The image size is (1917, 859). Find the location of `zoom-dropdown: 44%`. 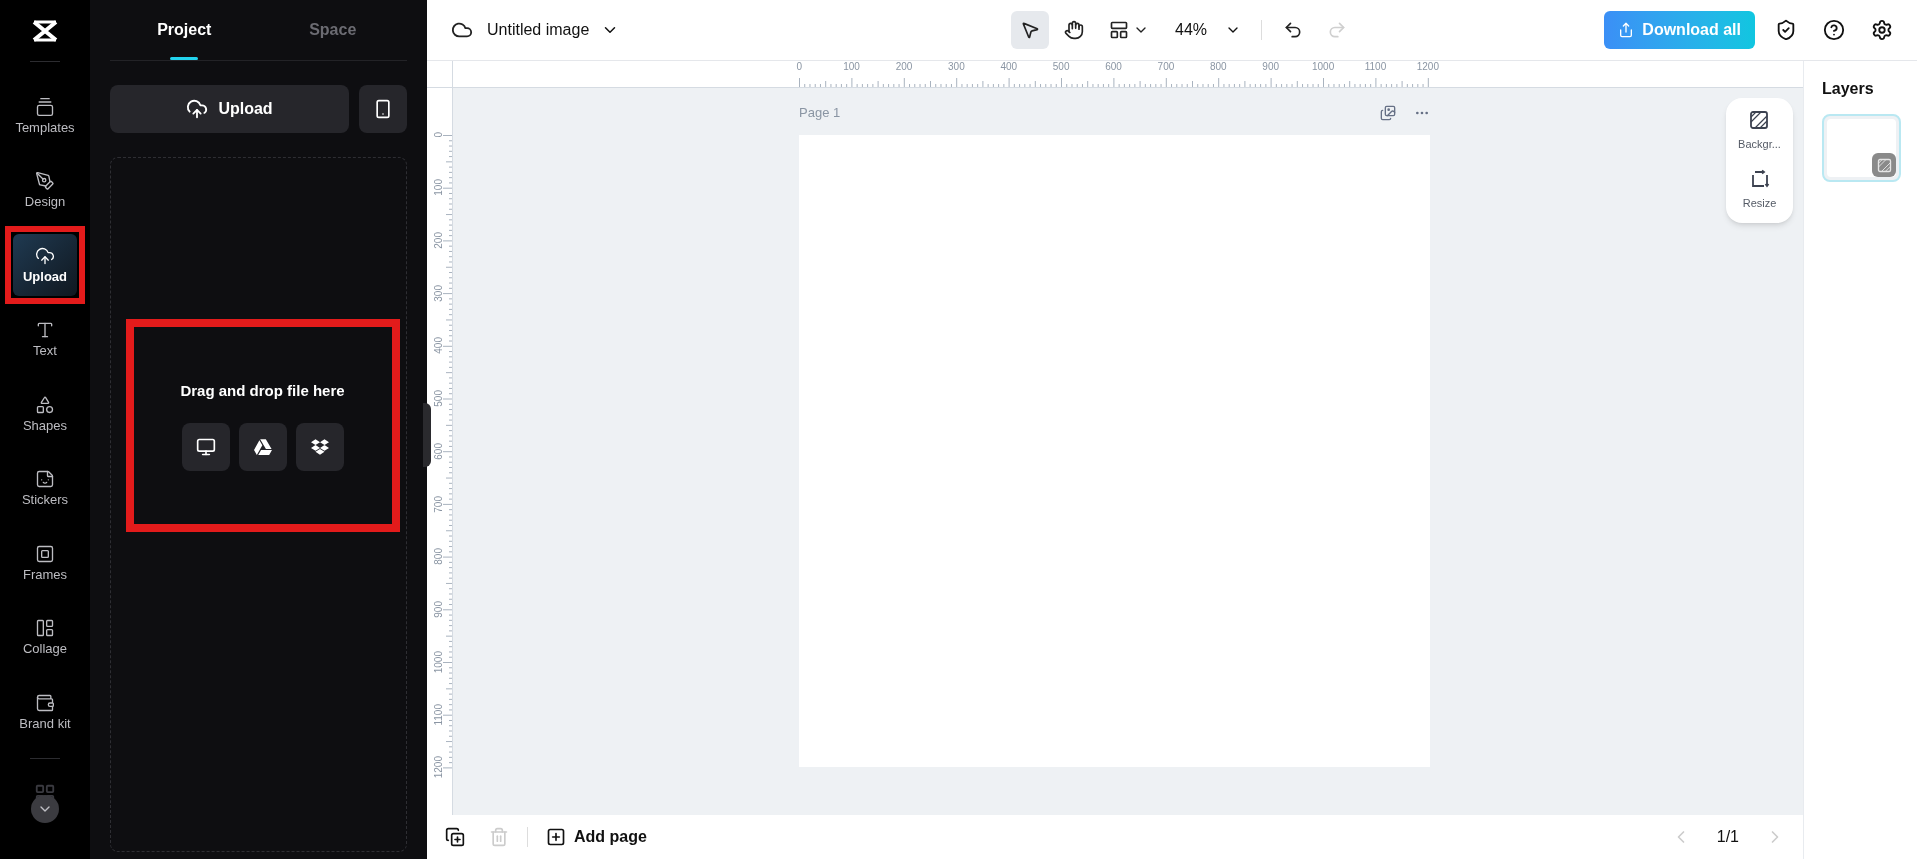

zoom-dropdown: 44% is located at coordinates (1208, 30).